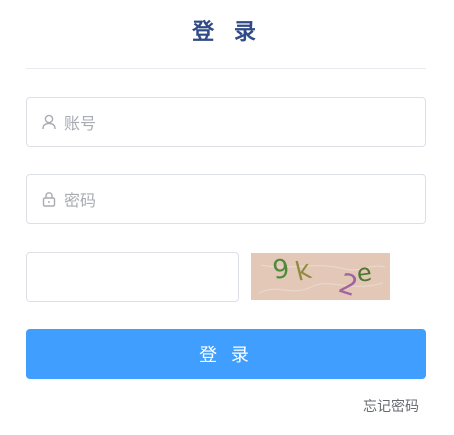  I want to click on account-field: 账号, so click(226, 122).